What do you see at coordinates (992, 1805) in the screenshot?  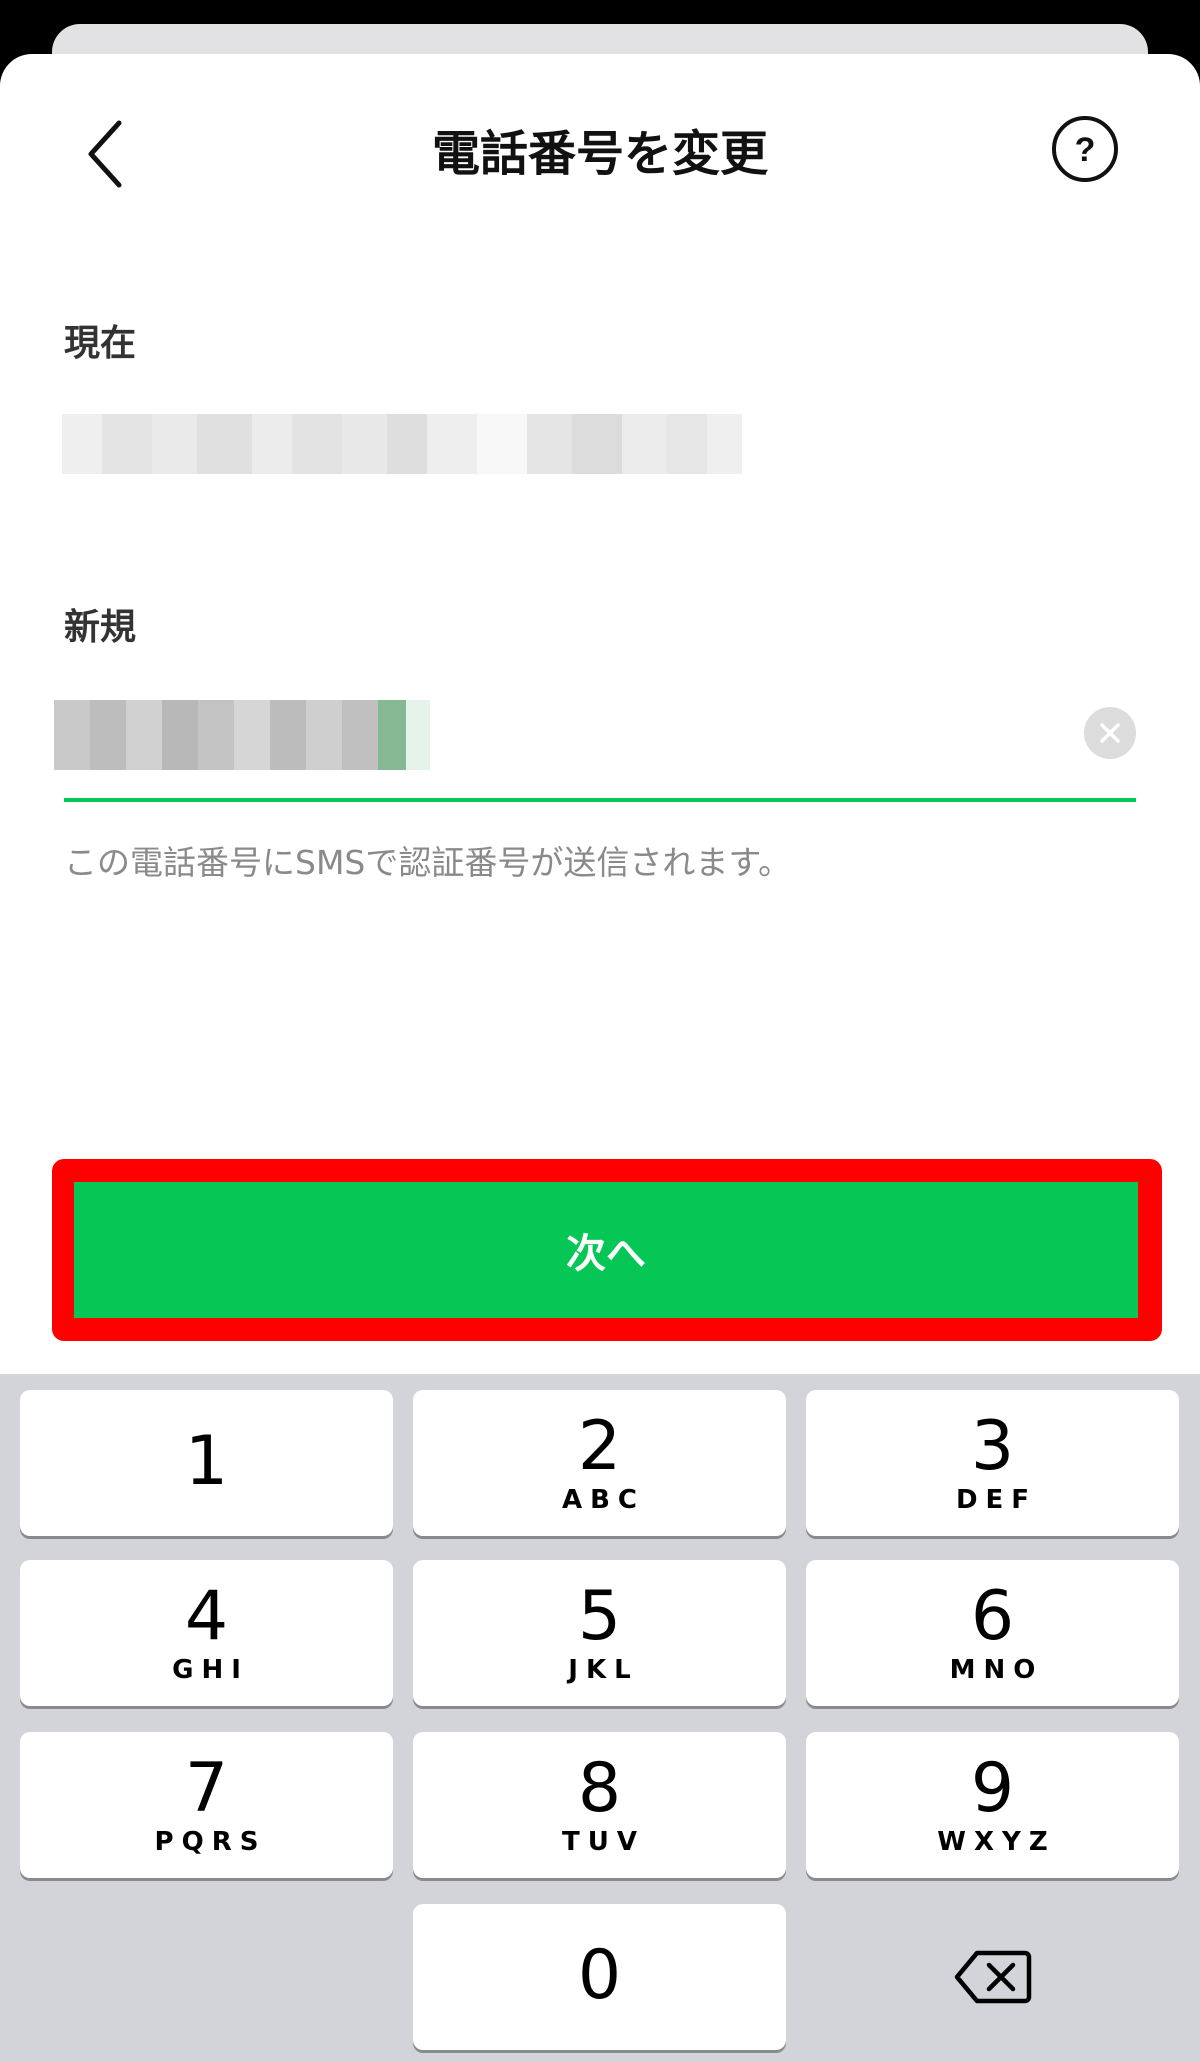 I see `key-9: 9 WXYZ` at bounding box center [992, 1805].